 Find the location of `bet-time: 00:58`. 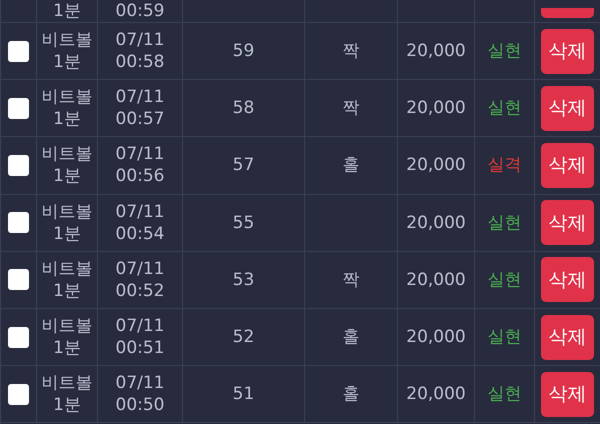

bet-time: 00:58 is located at coordinates (140, 62).